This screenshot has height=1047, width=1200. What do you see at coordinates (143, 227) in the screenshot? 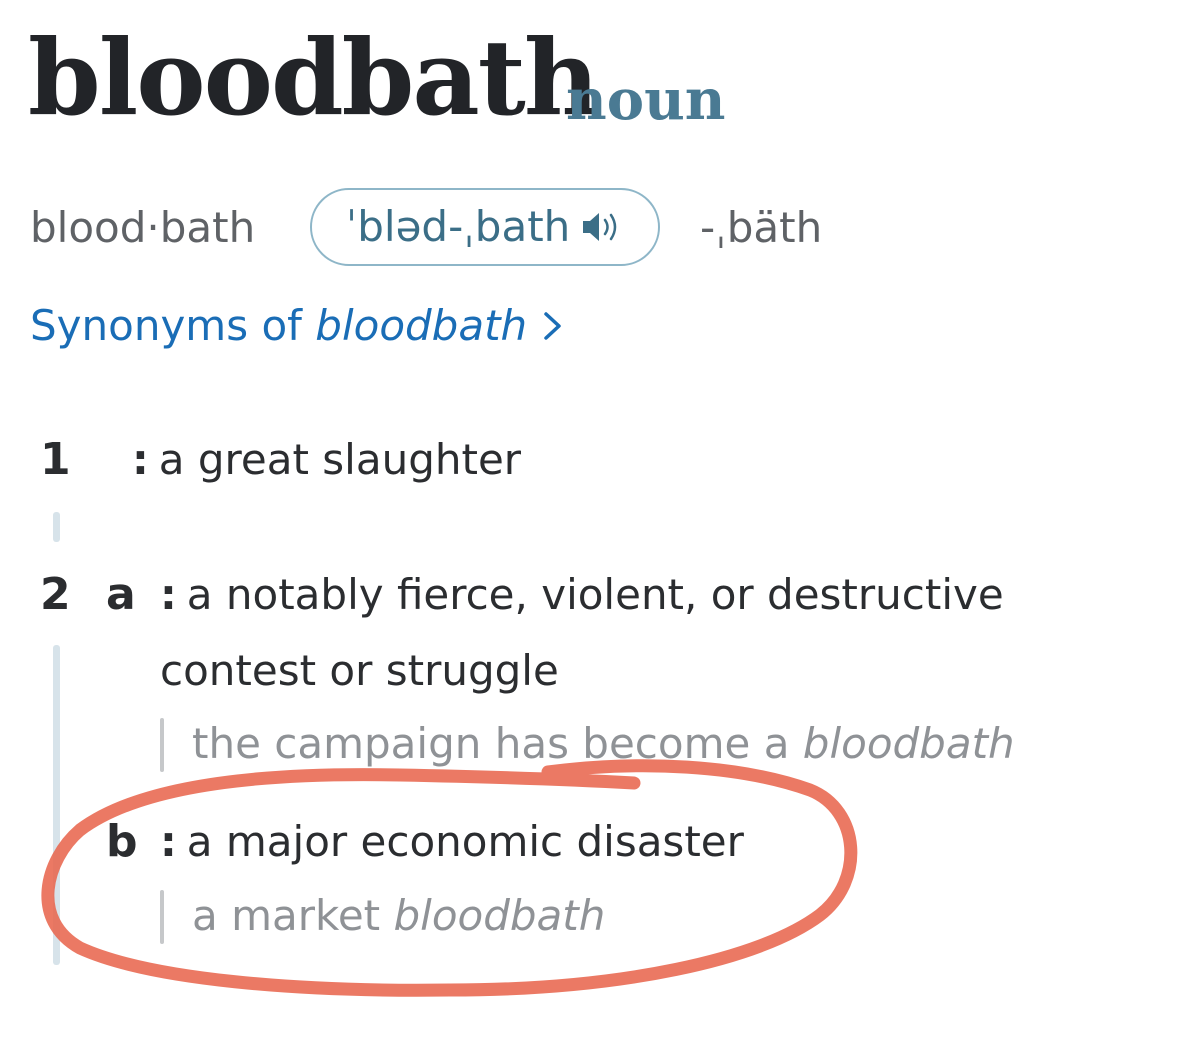
I see `syllable-breakdown: blood·bath` at bounding box center [143, 227].